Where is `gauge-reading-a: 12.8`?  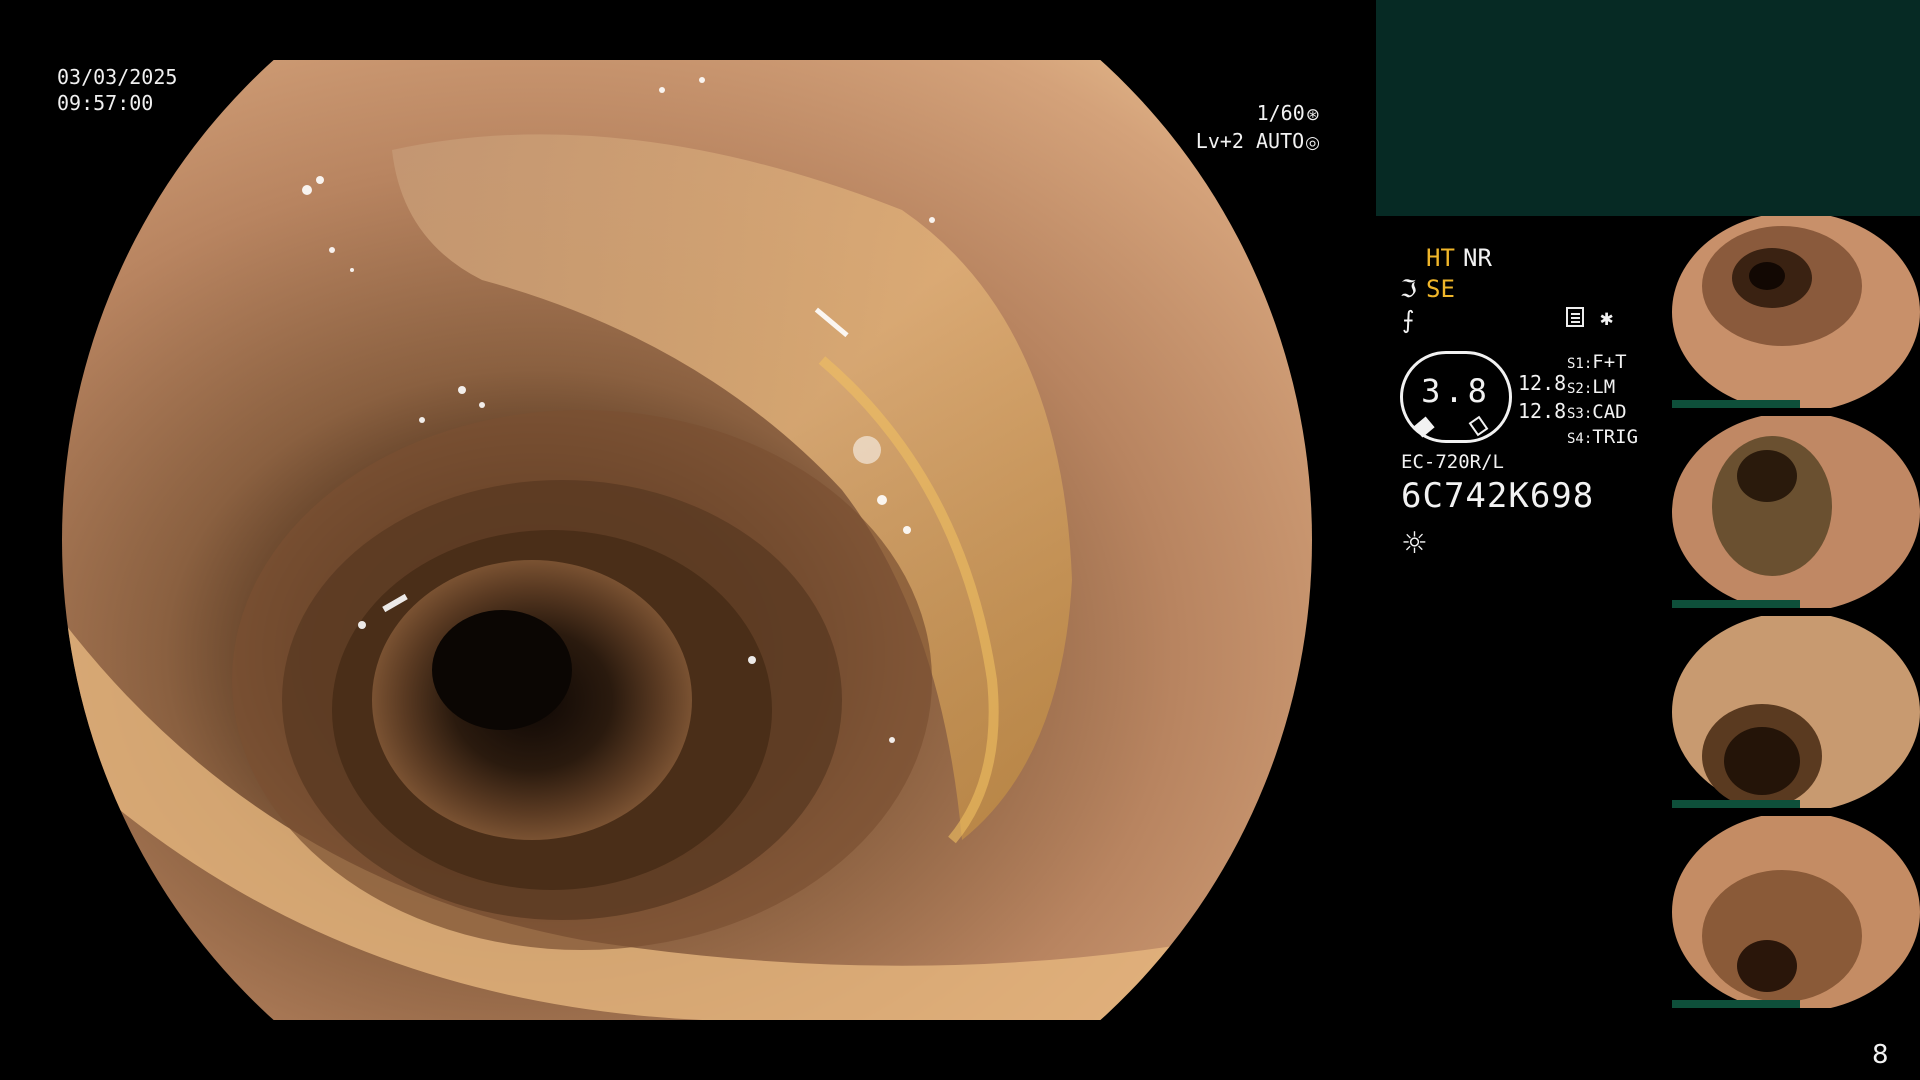
gauge-reading-a: 12.8 is located at coordinates (1542, 383).